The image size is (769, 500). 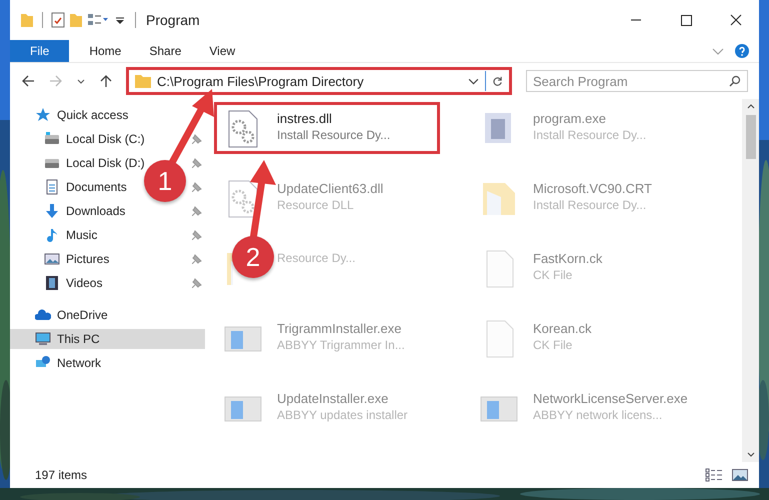 I want to click on properties-icon, so click(x=58, y=20).